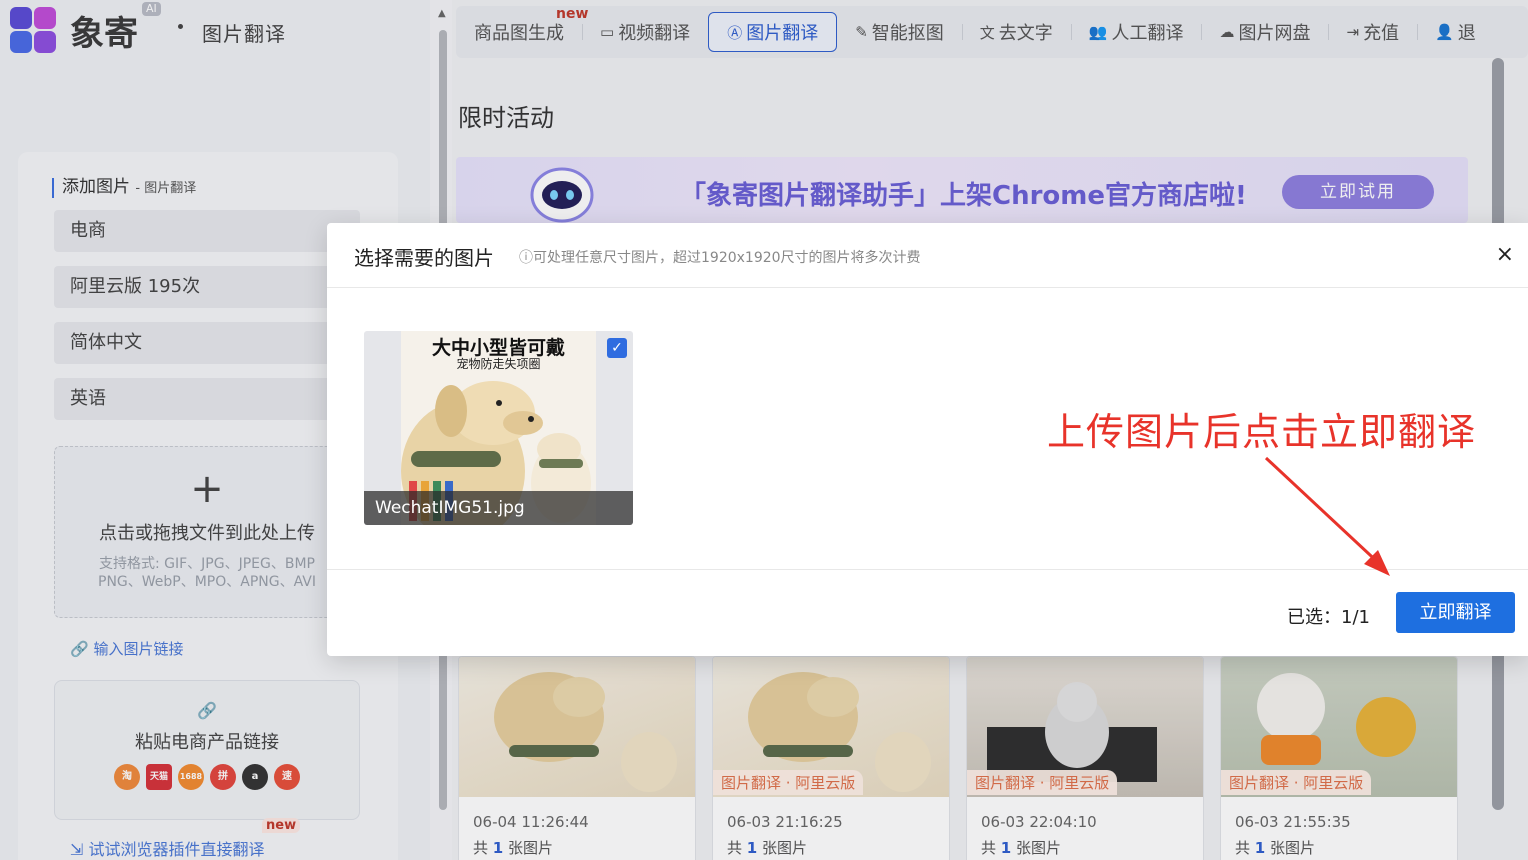 This screenshot has width=1528, height=860. I want to click on instruction-annotation: 上传图片后点击立即翻译, so click(1262, 432).